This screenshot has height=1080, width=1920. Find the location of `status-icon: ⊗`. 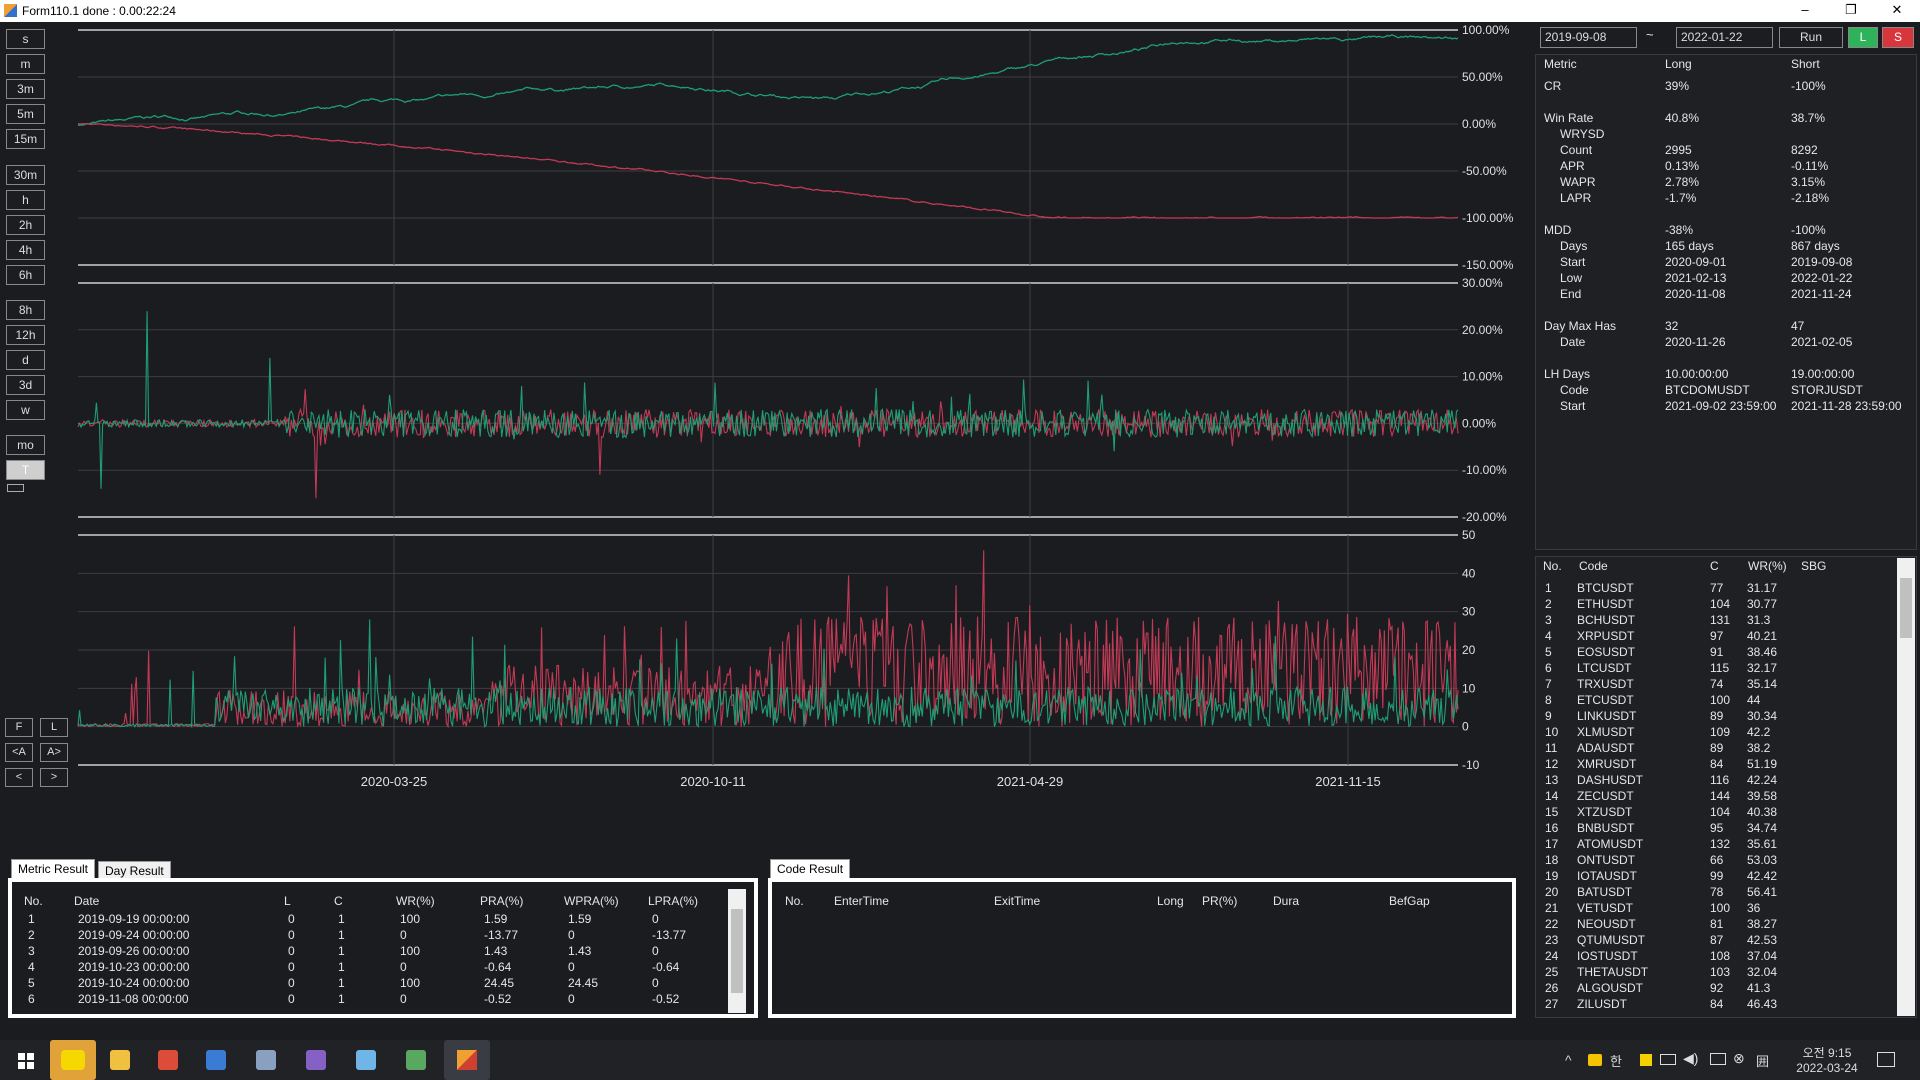

status-icon: ⊗ is located at coordinates (1739, 1058).